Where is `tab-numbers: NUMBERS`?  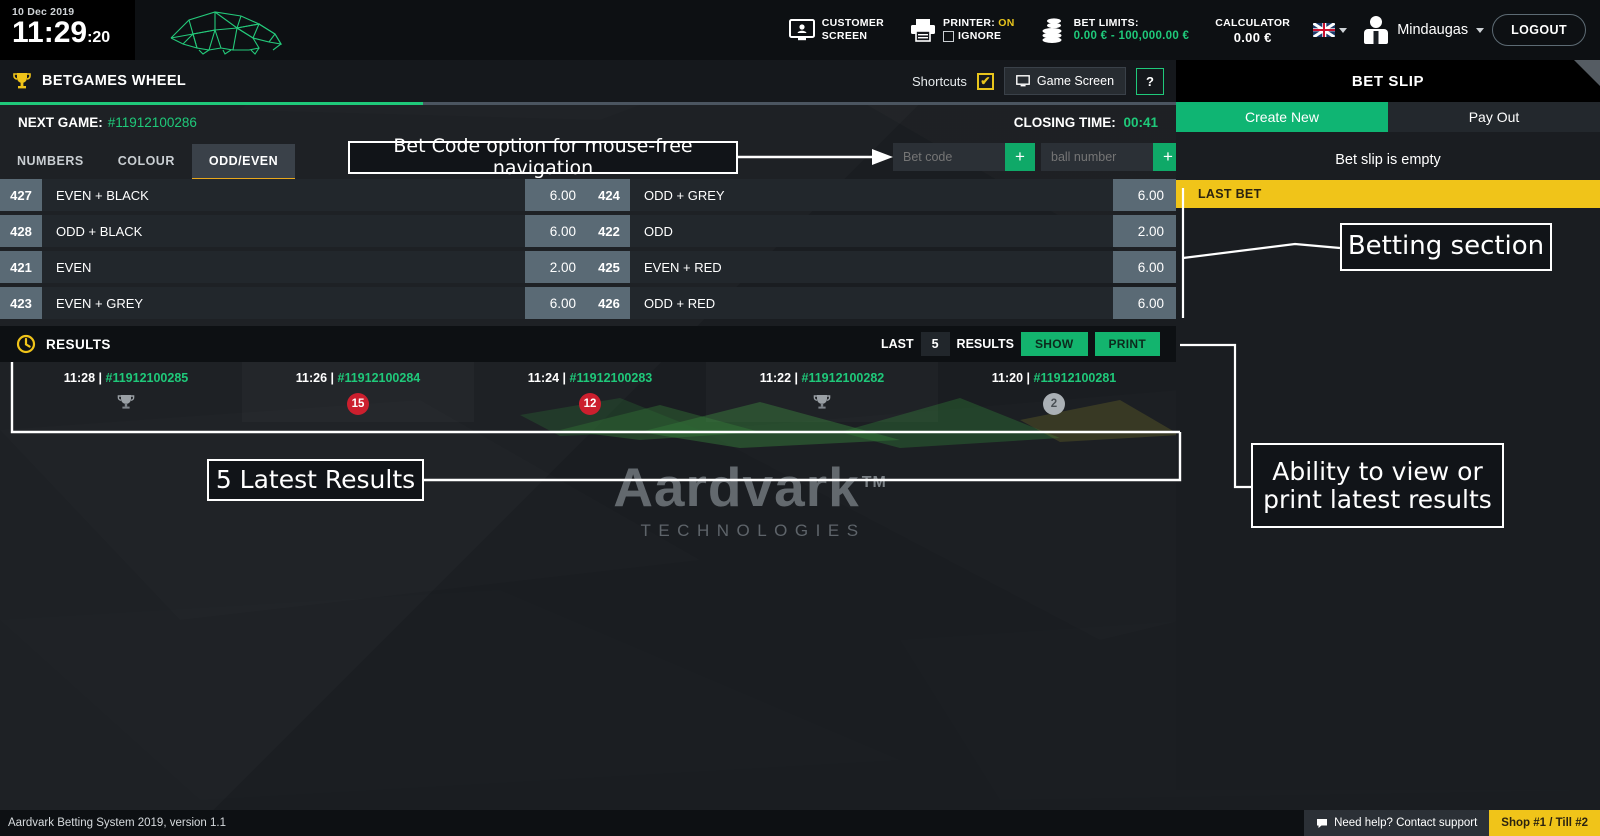
tab-numbers: NUMBERS is located at coordinates (50, 162).